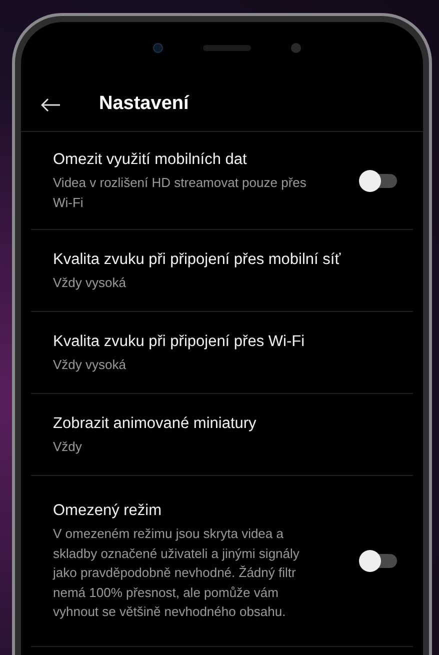 This screenshot has height=655, width=439. Describe the element at coordinates (296, 48) in the screenshot. I see `sensor-icon` at that location.